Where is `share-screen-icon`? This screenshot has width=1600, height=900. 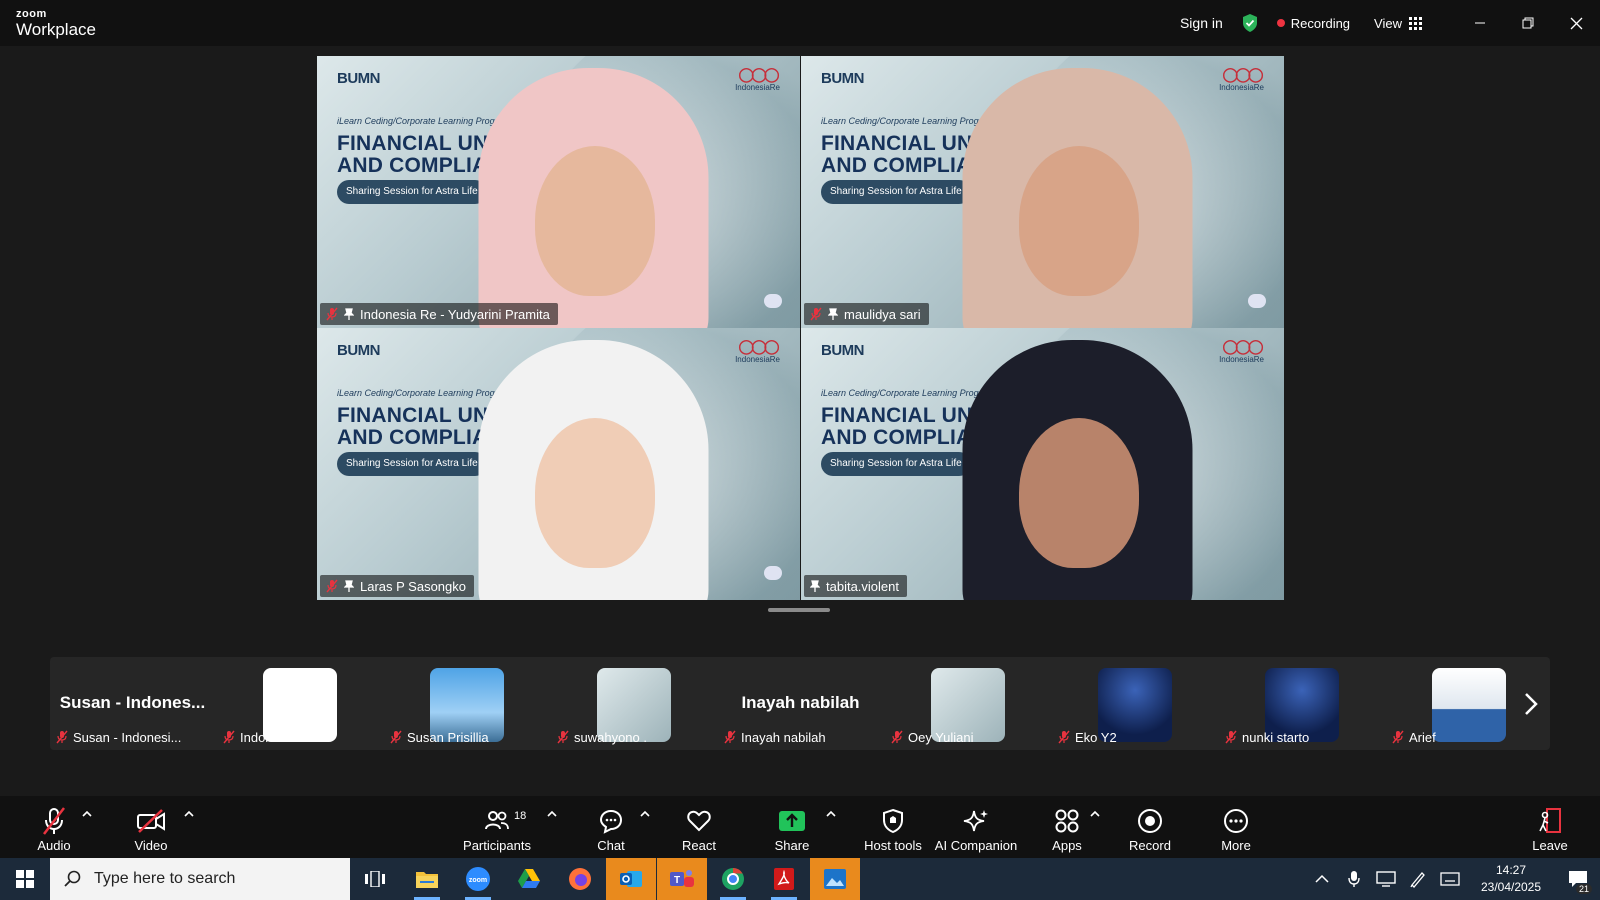 share-screen-icon is located at coordinates (792, 821).